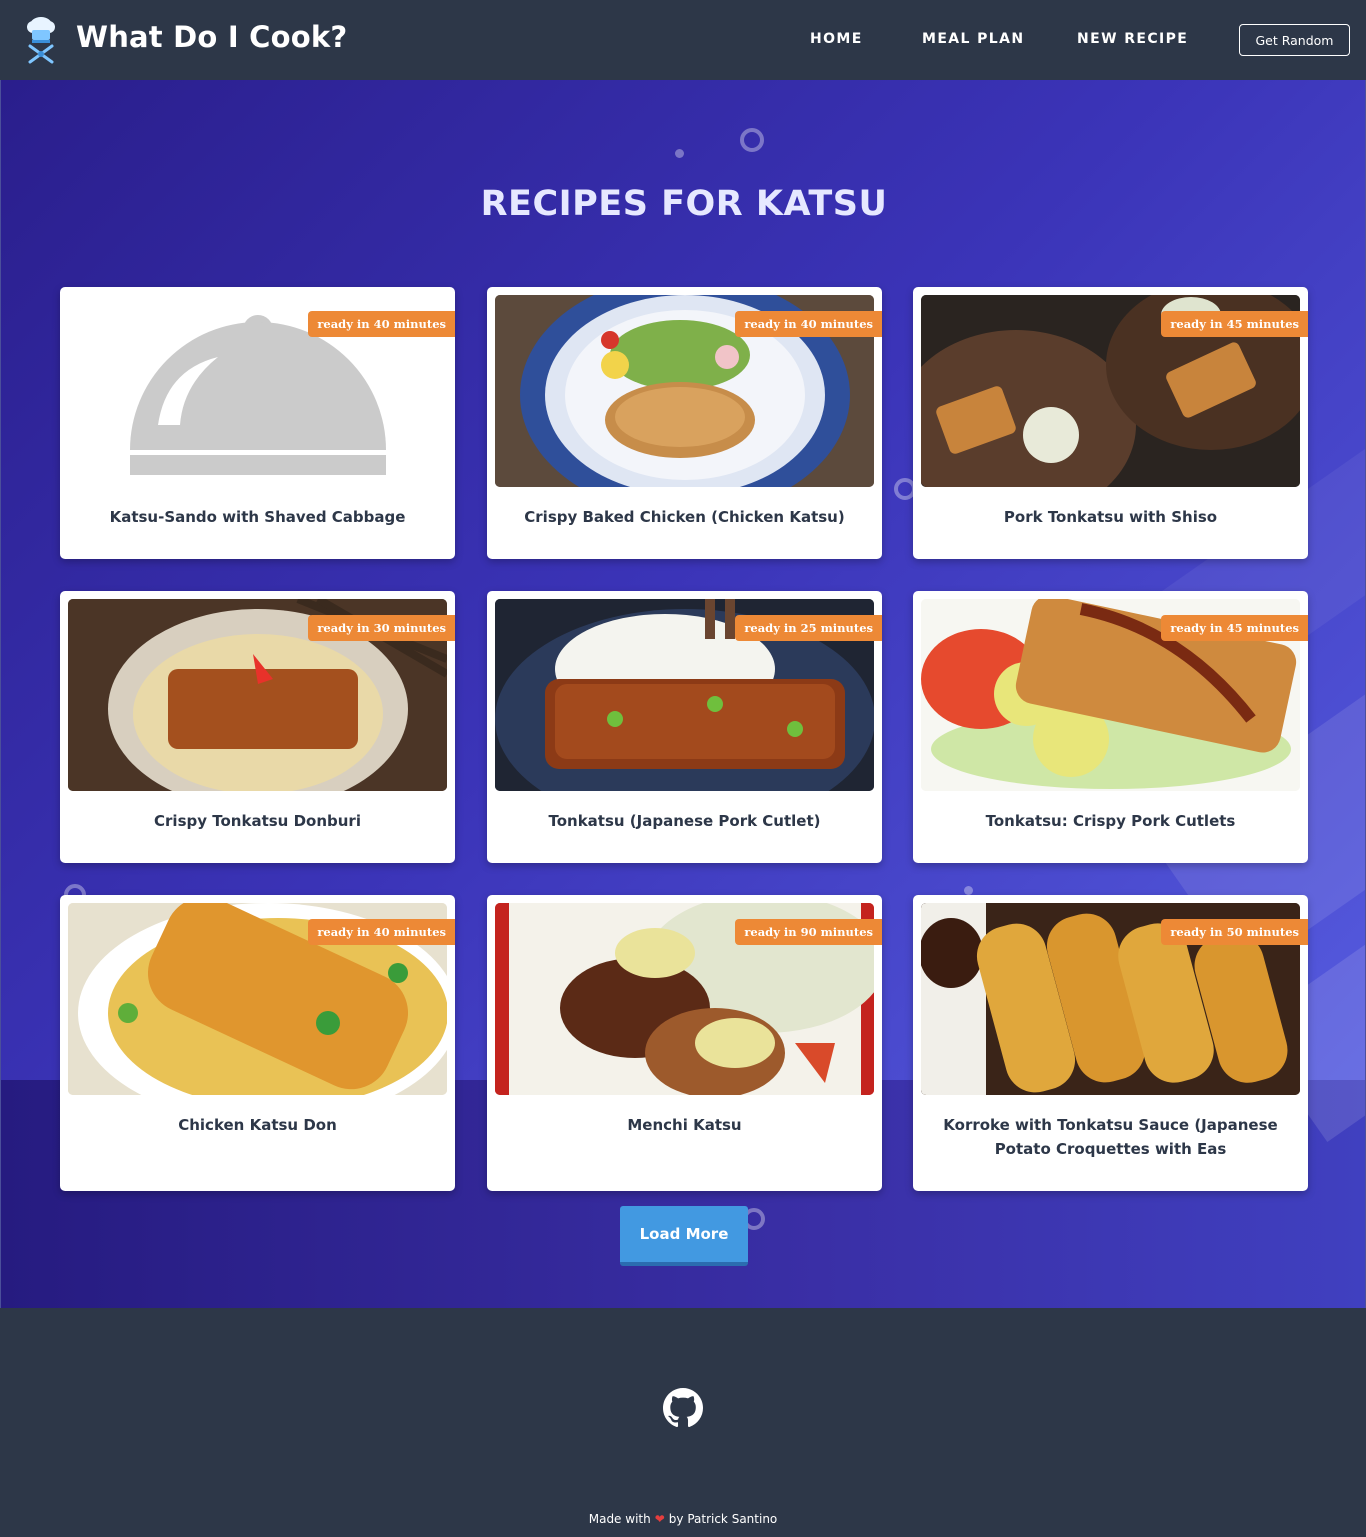  Describe the element at coordinates (257, 517) in the screenshot. I see `recipe-title: Katsu-Sando with Shaved Cabbage` at that location.